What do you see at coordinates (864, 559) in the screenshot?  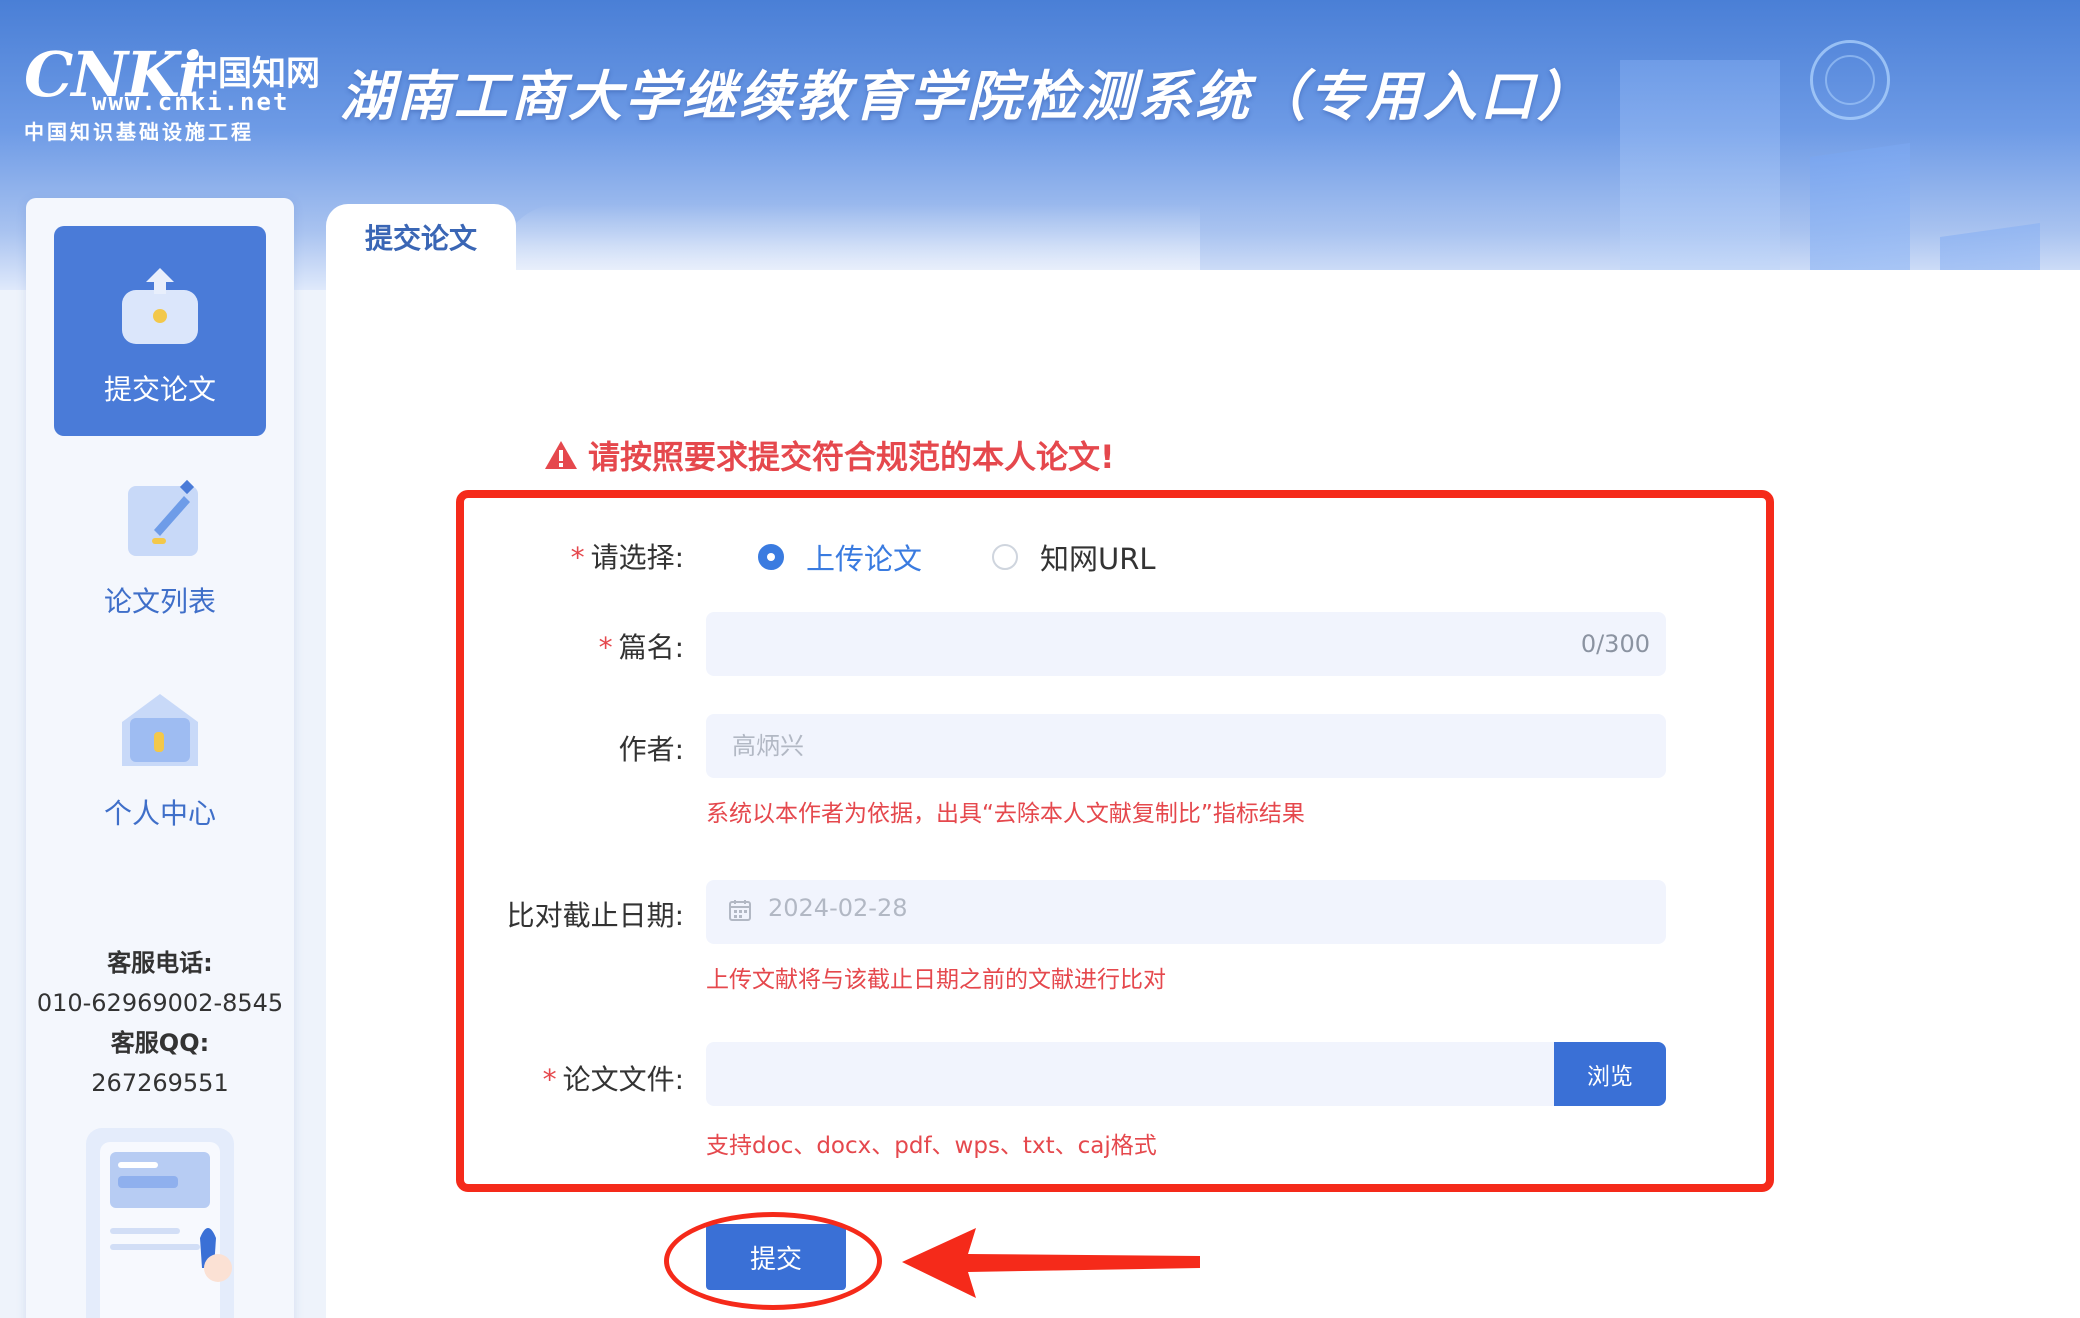 I see `radio-label: 上传论文` at bounding box center [864, 559].